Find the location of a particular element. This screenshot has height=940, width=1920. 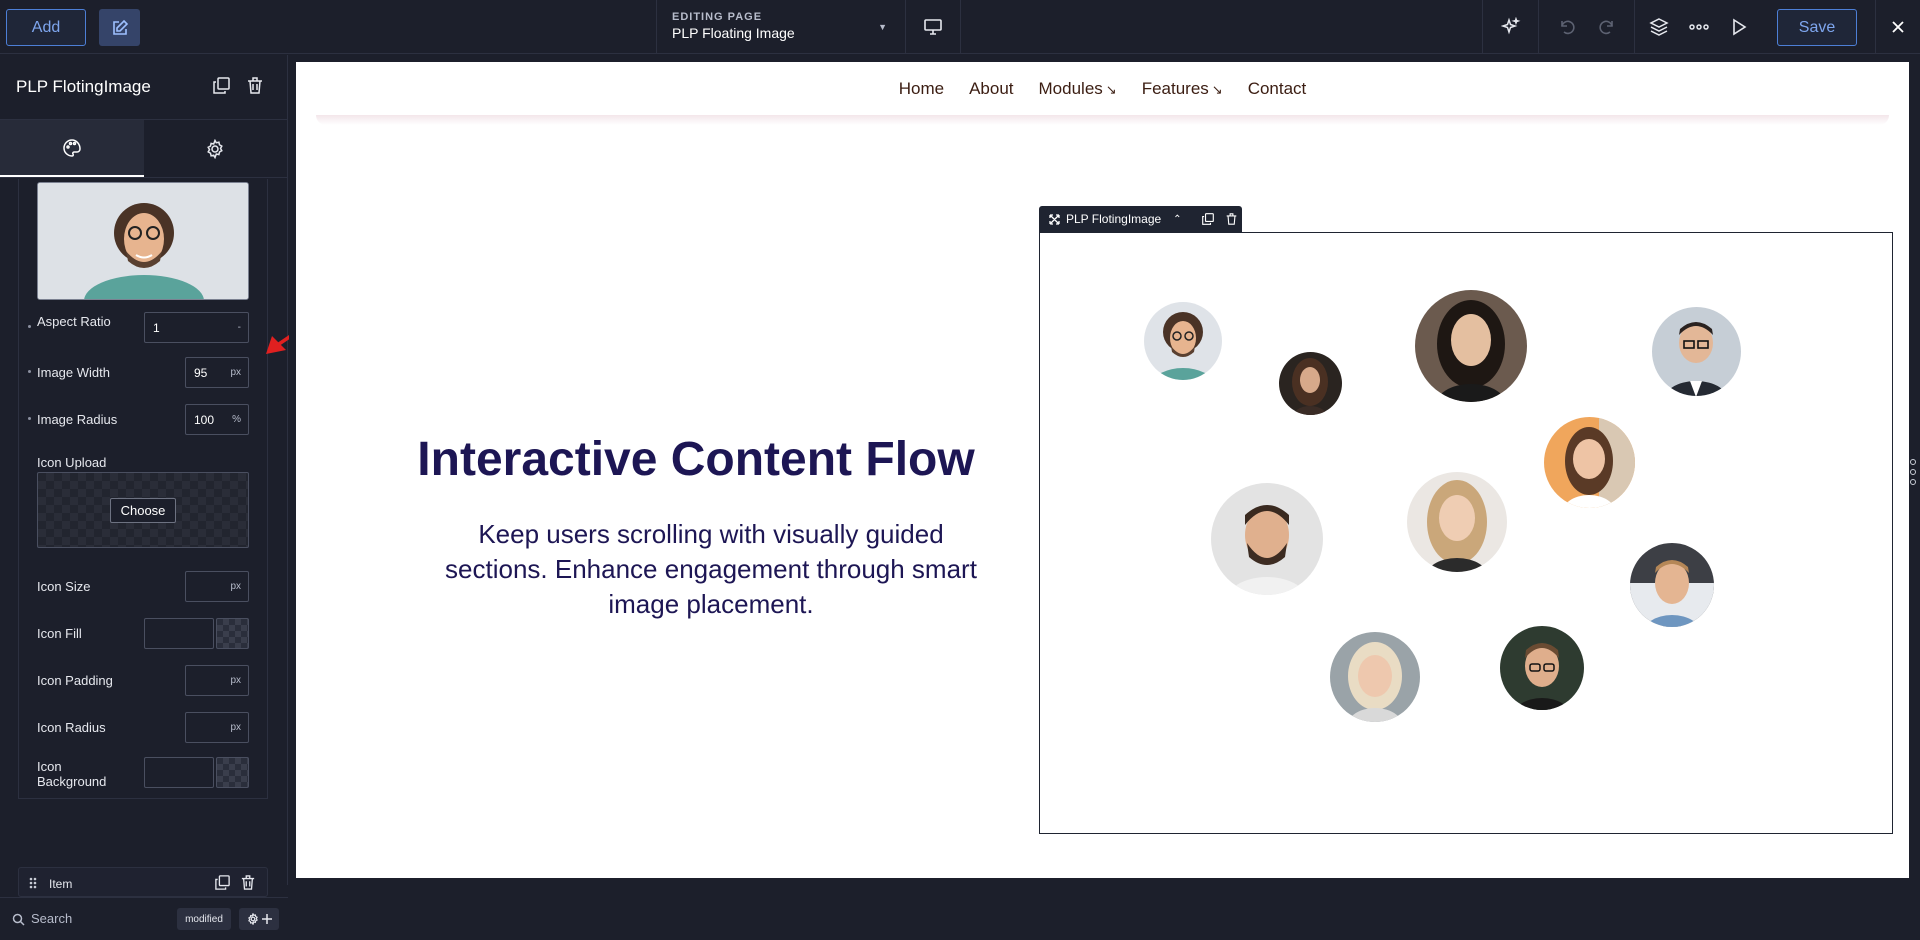

panel-tabs is located at coordinates (143, 149).